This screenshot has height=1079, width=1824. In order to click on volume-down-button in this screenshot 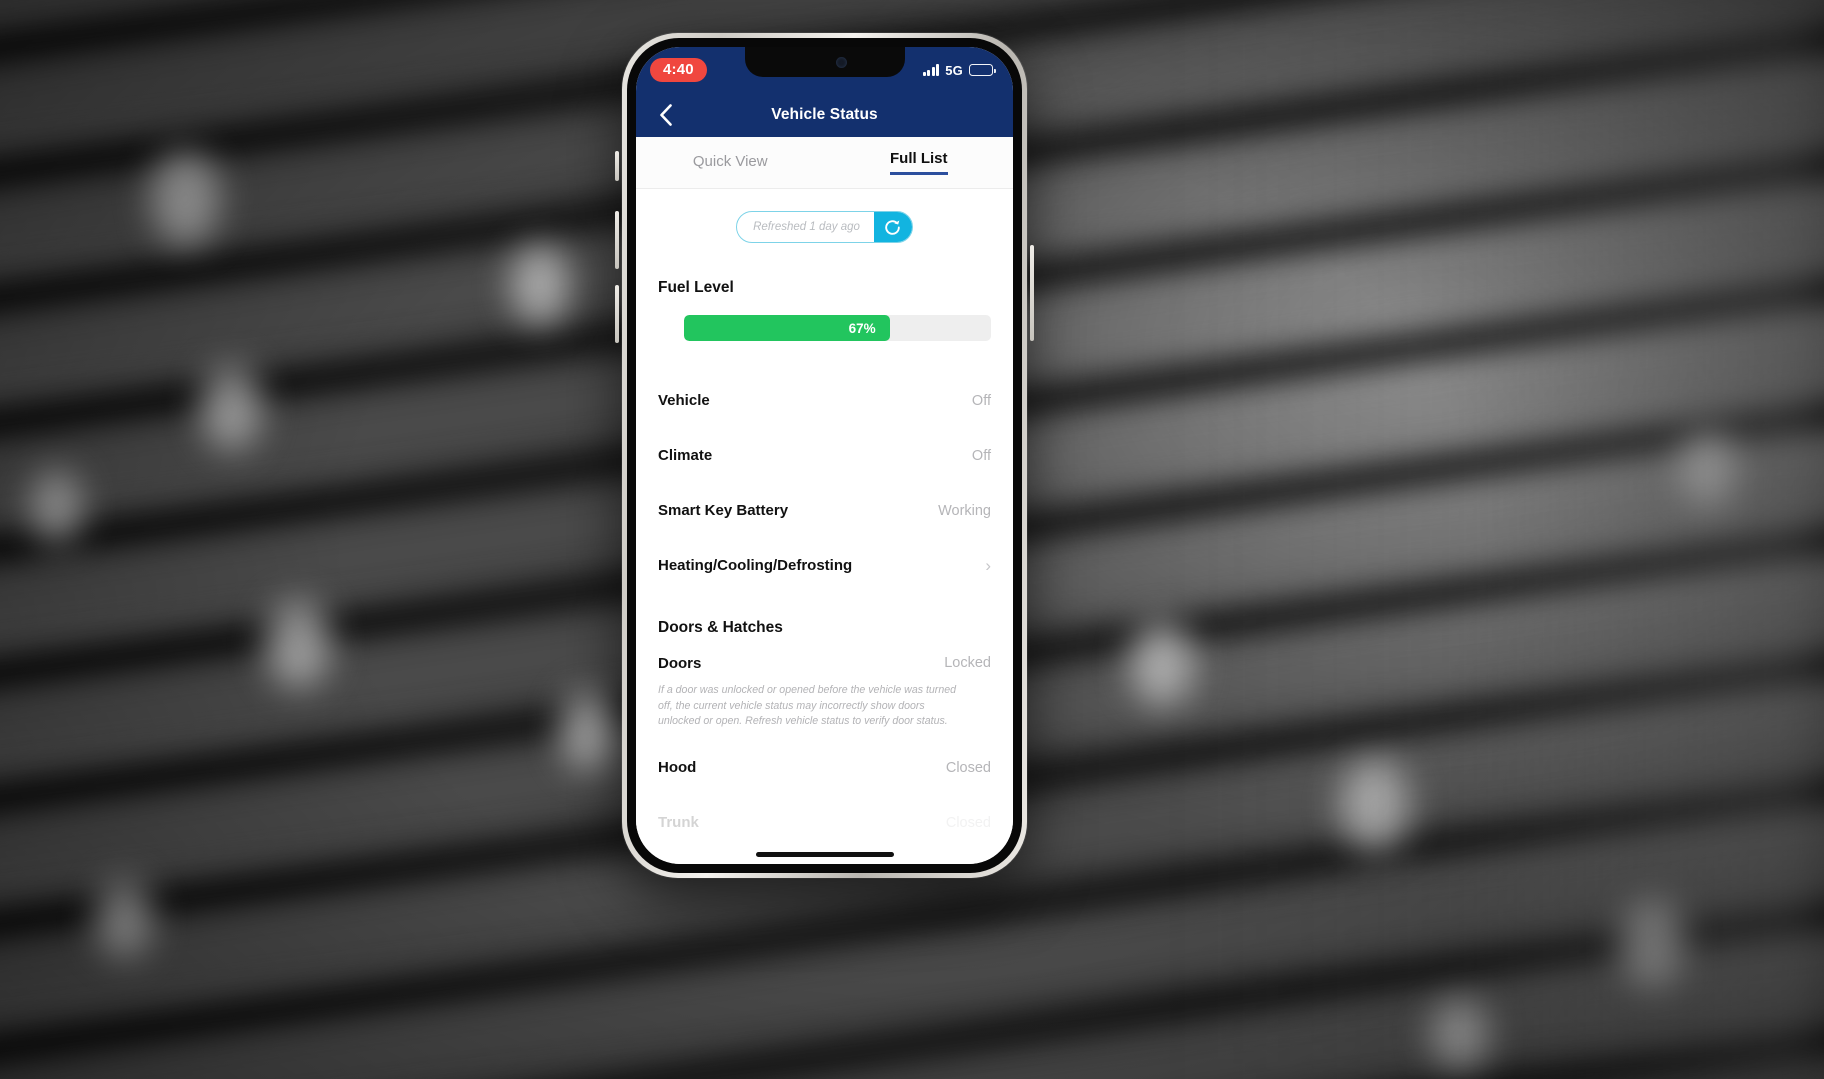, I will do `click(617, 314)`.